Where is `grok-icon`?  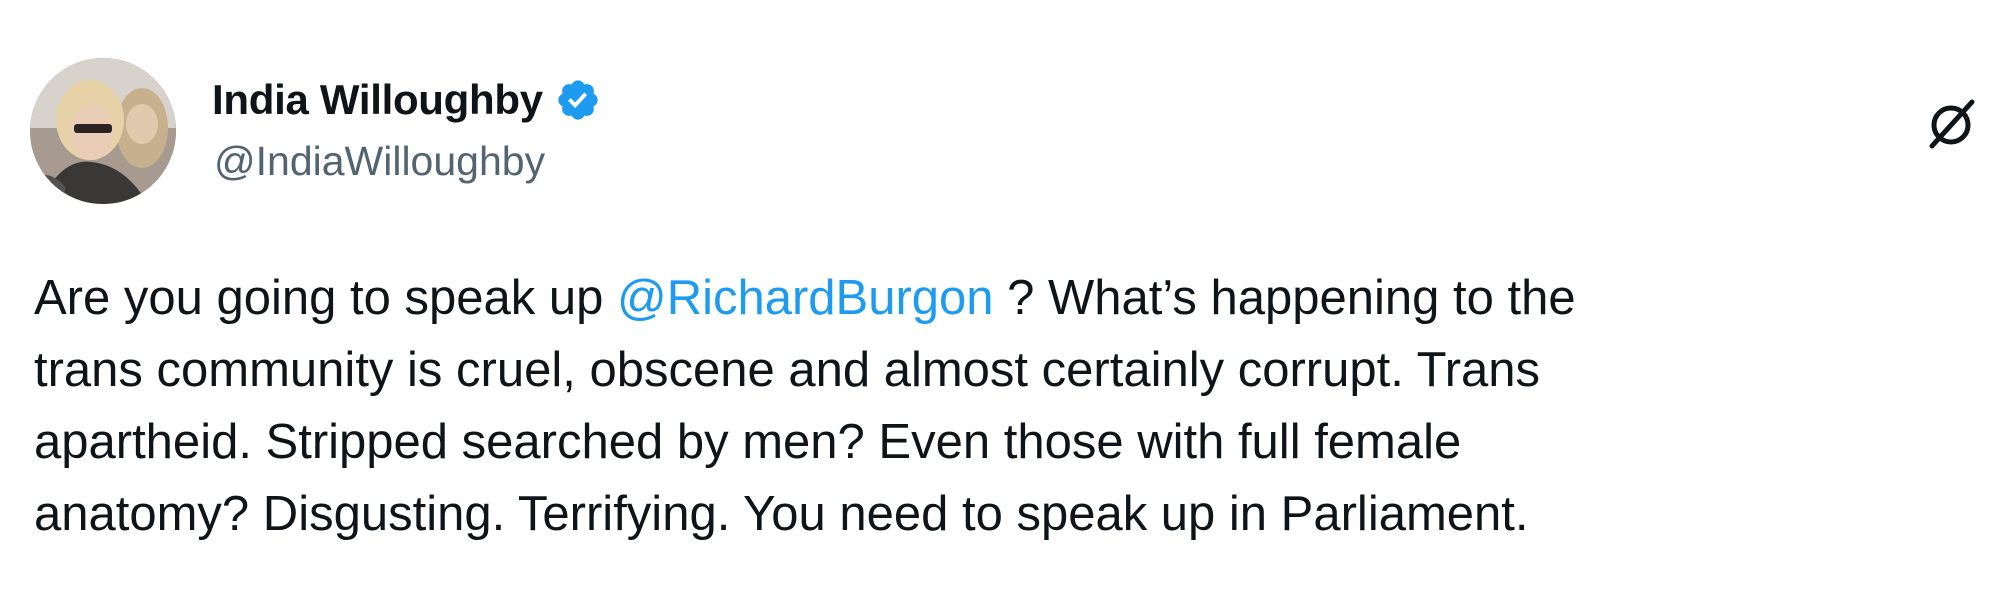 grok-icon is located at coordinates (1952, 124).